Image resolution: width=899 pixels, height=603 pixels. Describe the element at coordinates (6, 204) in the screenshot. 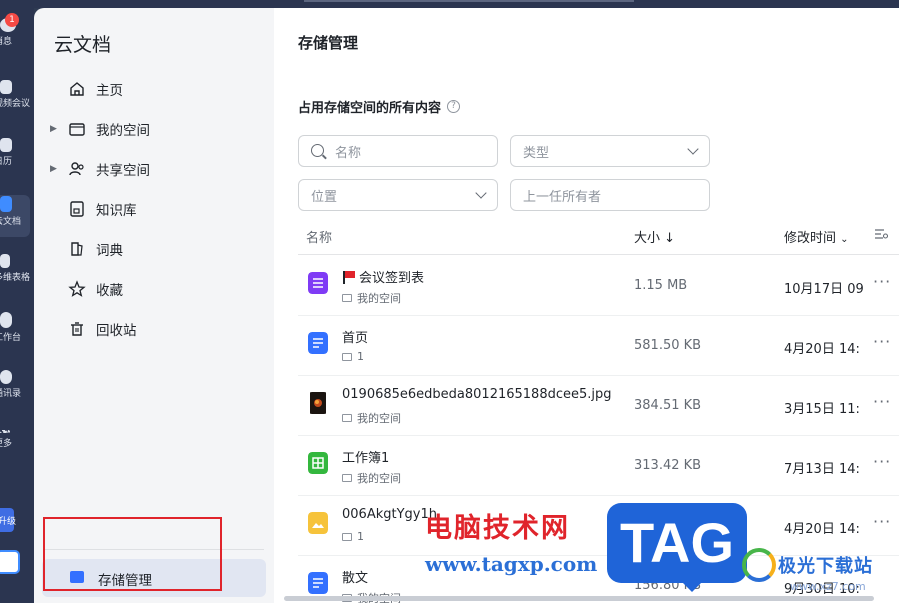

I see `docs-icon` at that location.